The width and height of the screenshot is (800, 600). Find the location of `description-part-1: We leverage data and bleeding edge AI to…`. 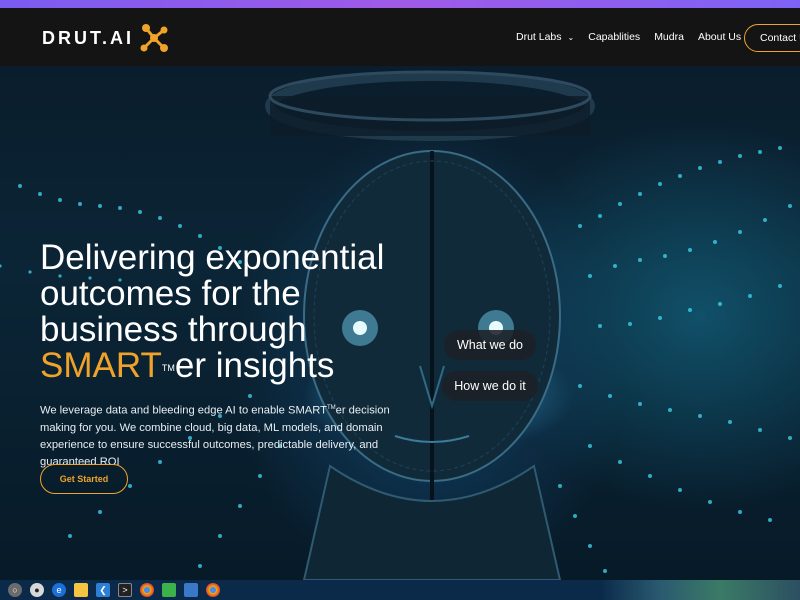

description-part-1: We leverage data and bleeding edge AI to… is located at coordinates (183, 410).